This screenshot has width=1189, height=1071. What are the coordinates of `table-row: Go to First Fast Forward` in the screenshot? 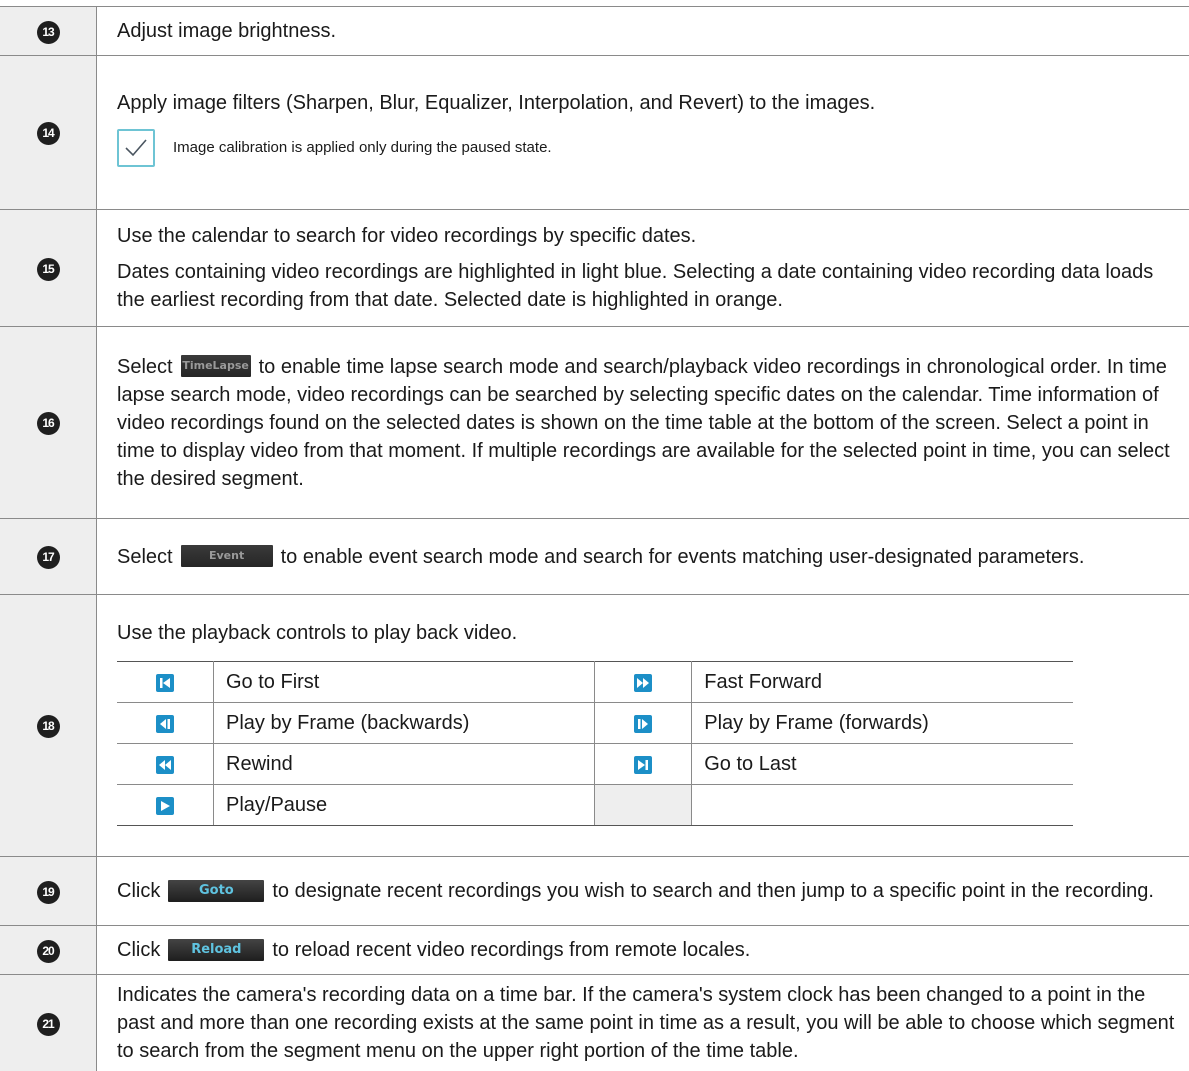 It's located at (595, 682).